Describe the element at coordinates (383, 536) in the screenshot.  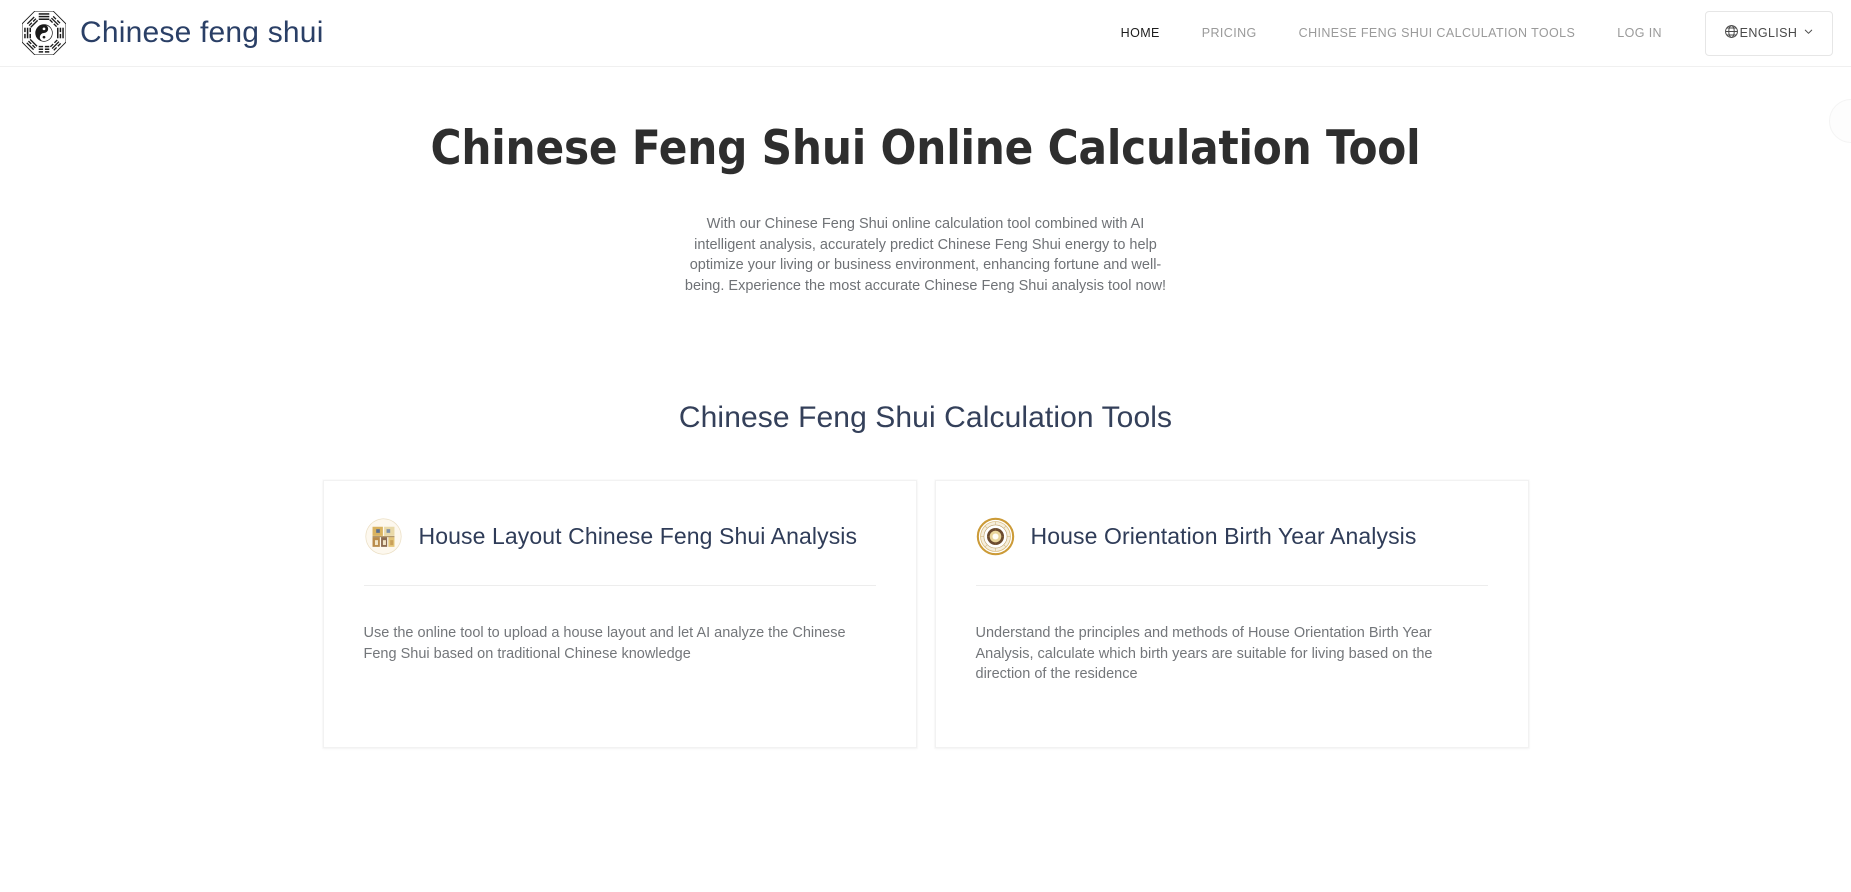
I see `house-layout-icon` at that location.